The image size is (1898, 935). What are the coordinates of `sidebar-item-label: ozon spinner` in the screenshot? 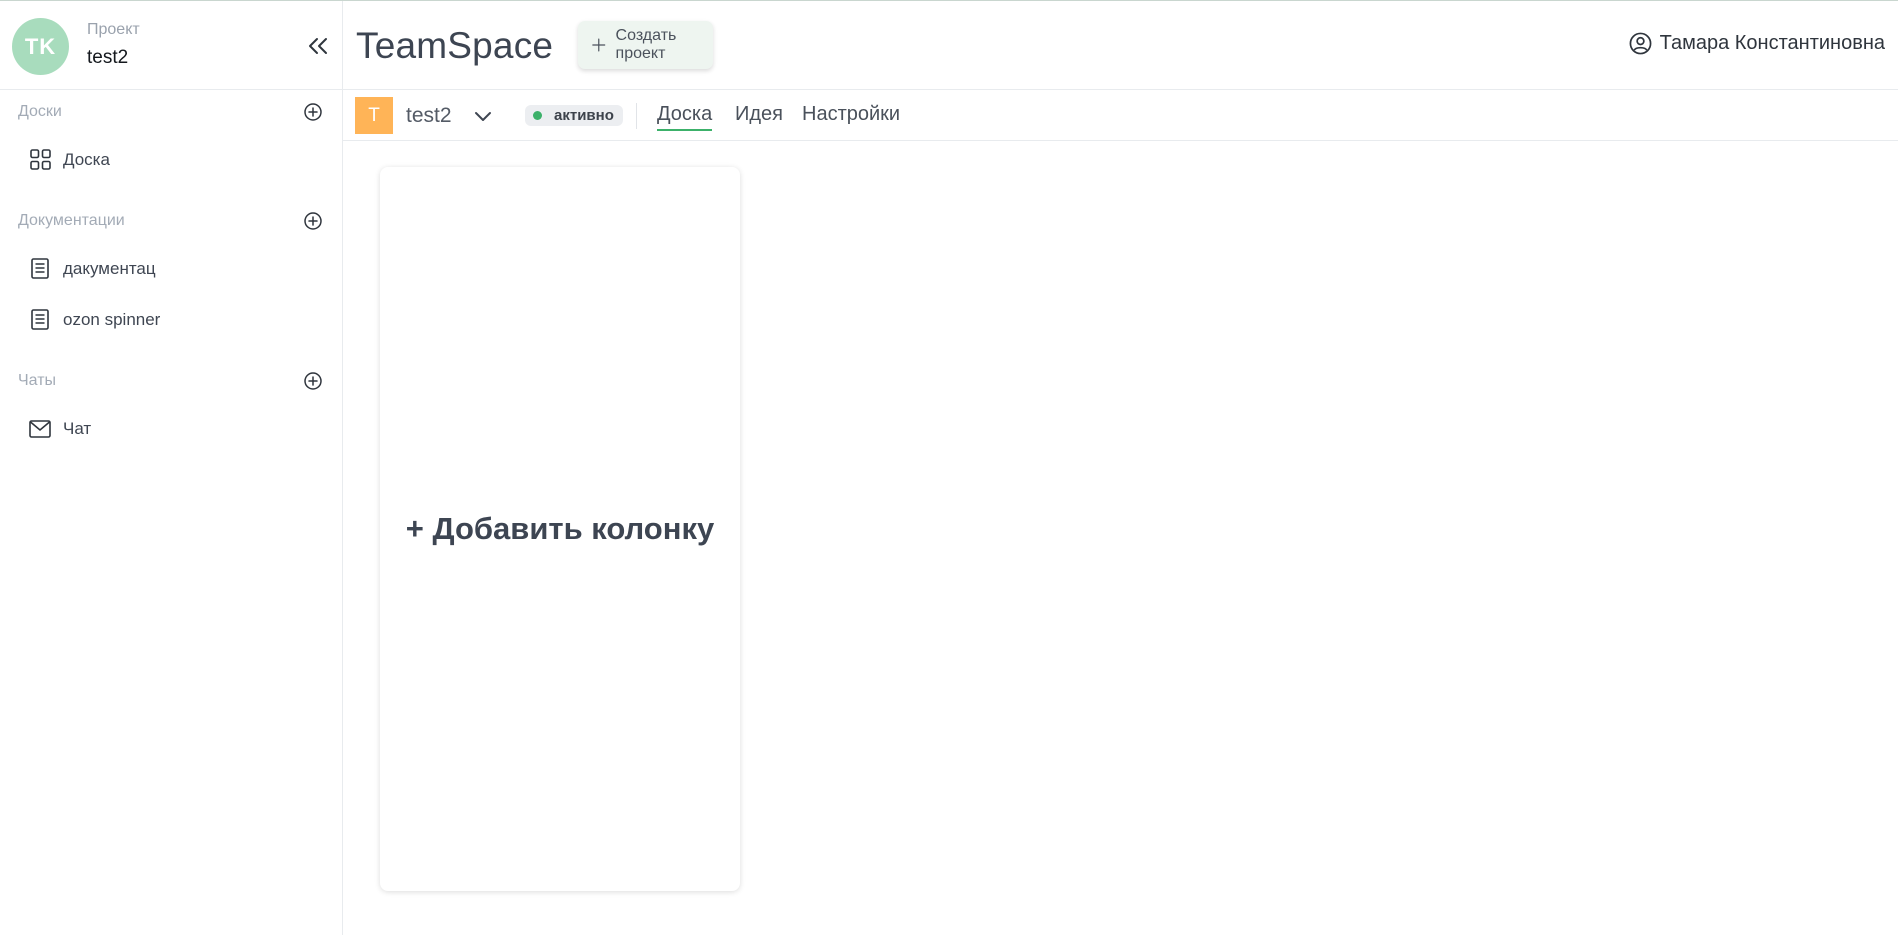 It's located at (112, 319).